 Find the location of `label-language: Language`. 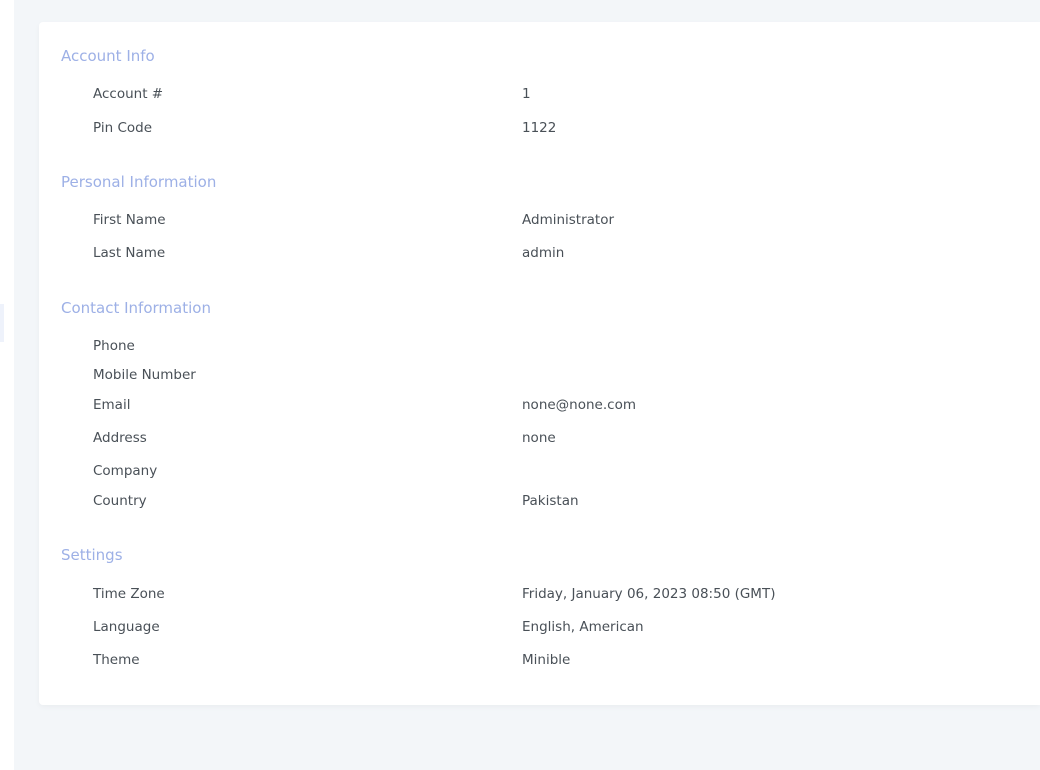

label-language: Language is located at coordinates (126, 627).